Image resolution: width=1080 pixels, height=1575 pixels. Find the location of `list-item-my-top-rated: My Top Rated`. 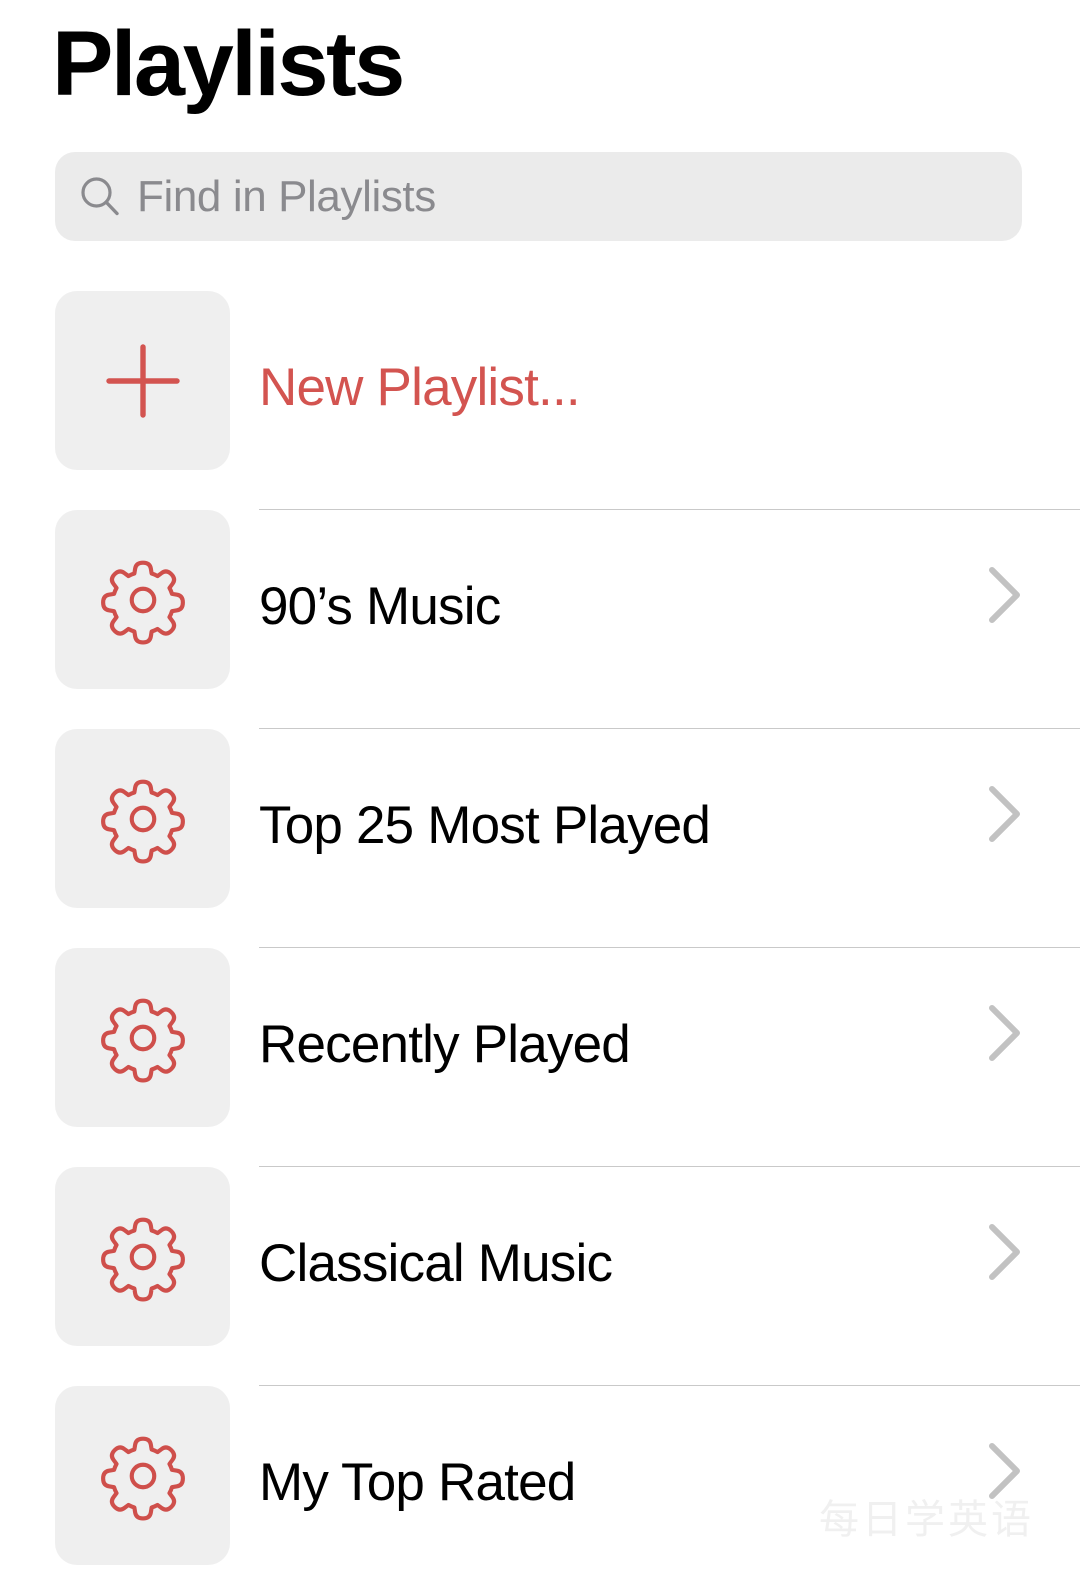

list-item-my-top-rated: My Top Rated is located at coordinates (540, 1480).